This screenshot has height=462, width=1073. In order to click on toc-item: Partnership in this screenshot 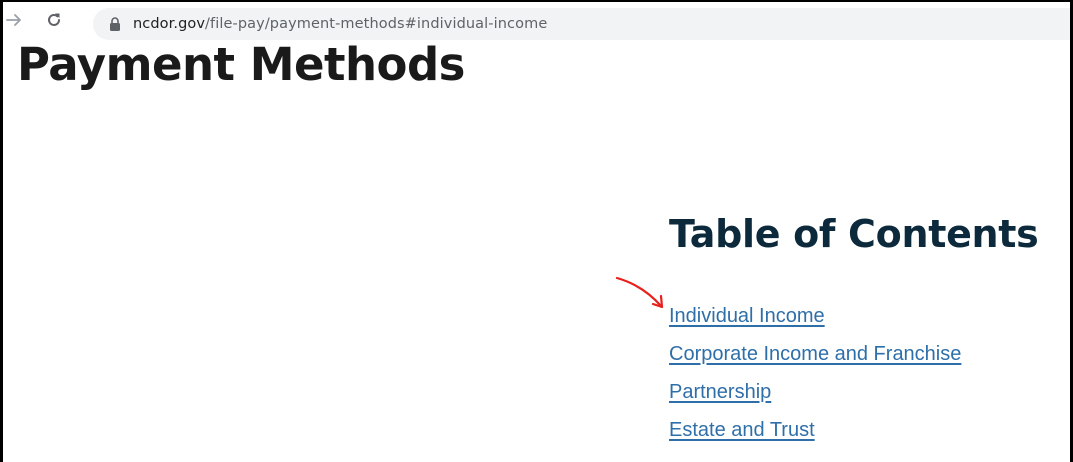, I will do `click(853, 400)`.